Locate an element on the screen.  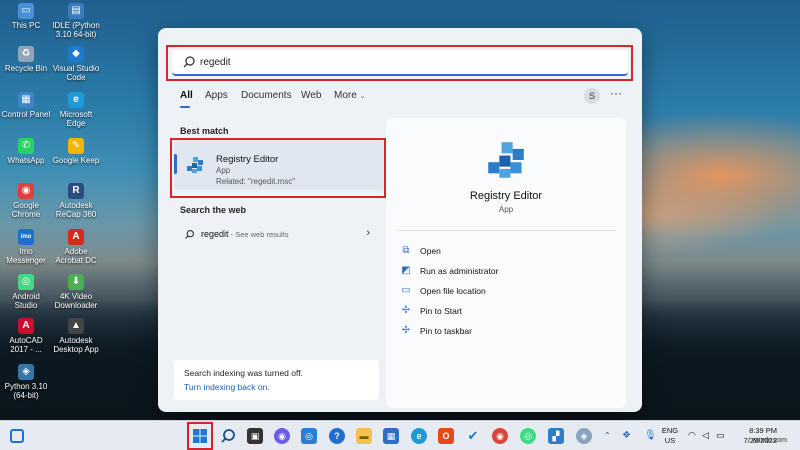
file-explorer-icon: ▬ is located at coordinates (364, 436).